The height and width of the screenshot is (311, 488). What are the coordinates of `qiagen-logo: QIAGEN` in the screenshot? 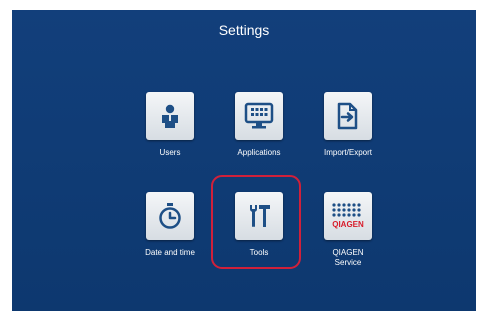 It's located at (348, 216).